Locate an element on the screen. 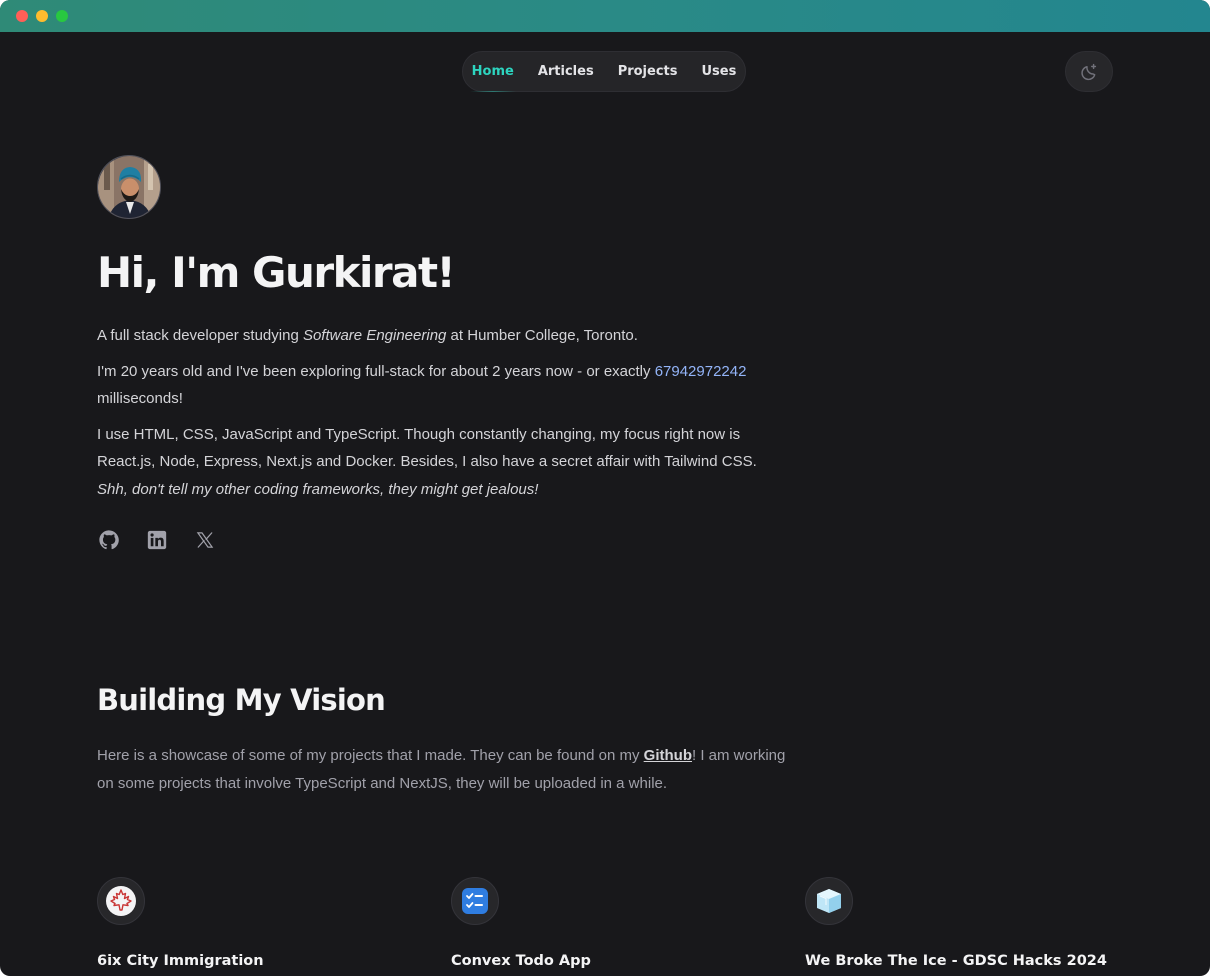 This screenshot has height=976, width=1210. linkedin-icon is located at coordinates (156, 539).